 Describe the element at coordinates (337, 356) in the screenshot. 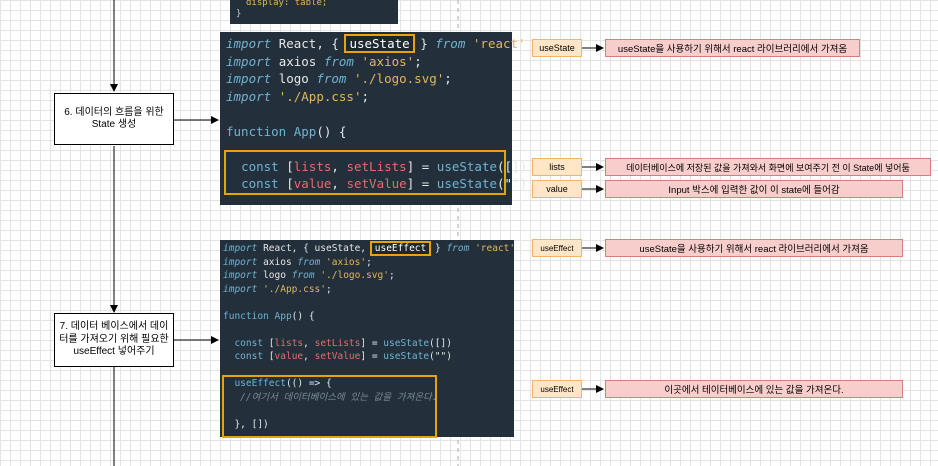

I see `code-token: setValue` at that location.